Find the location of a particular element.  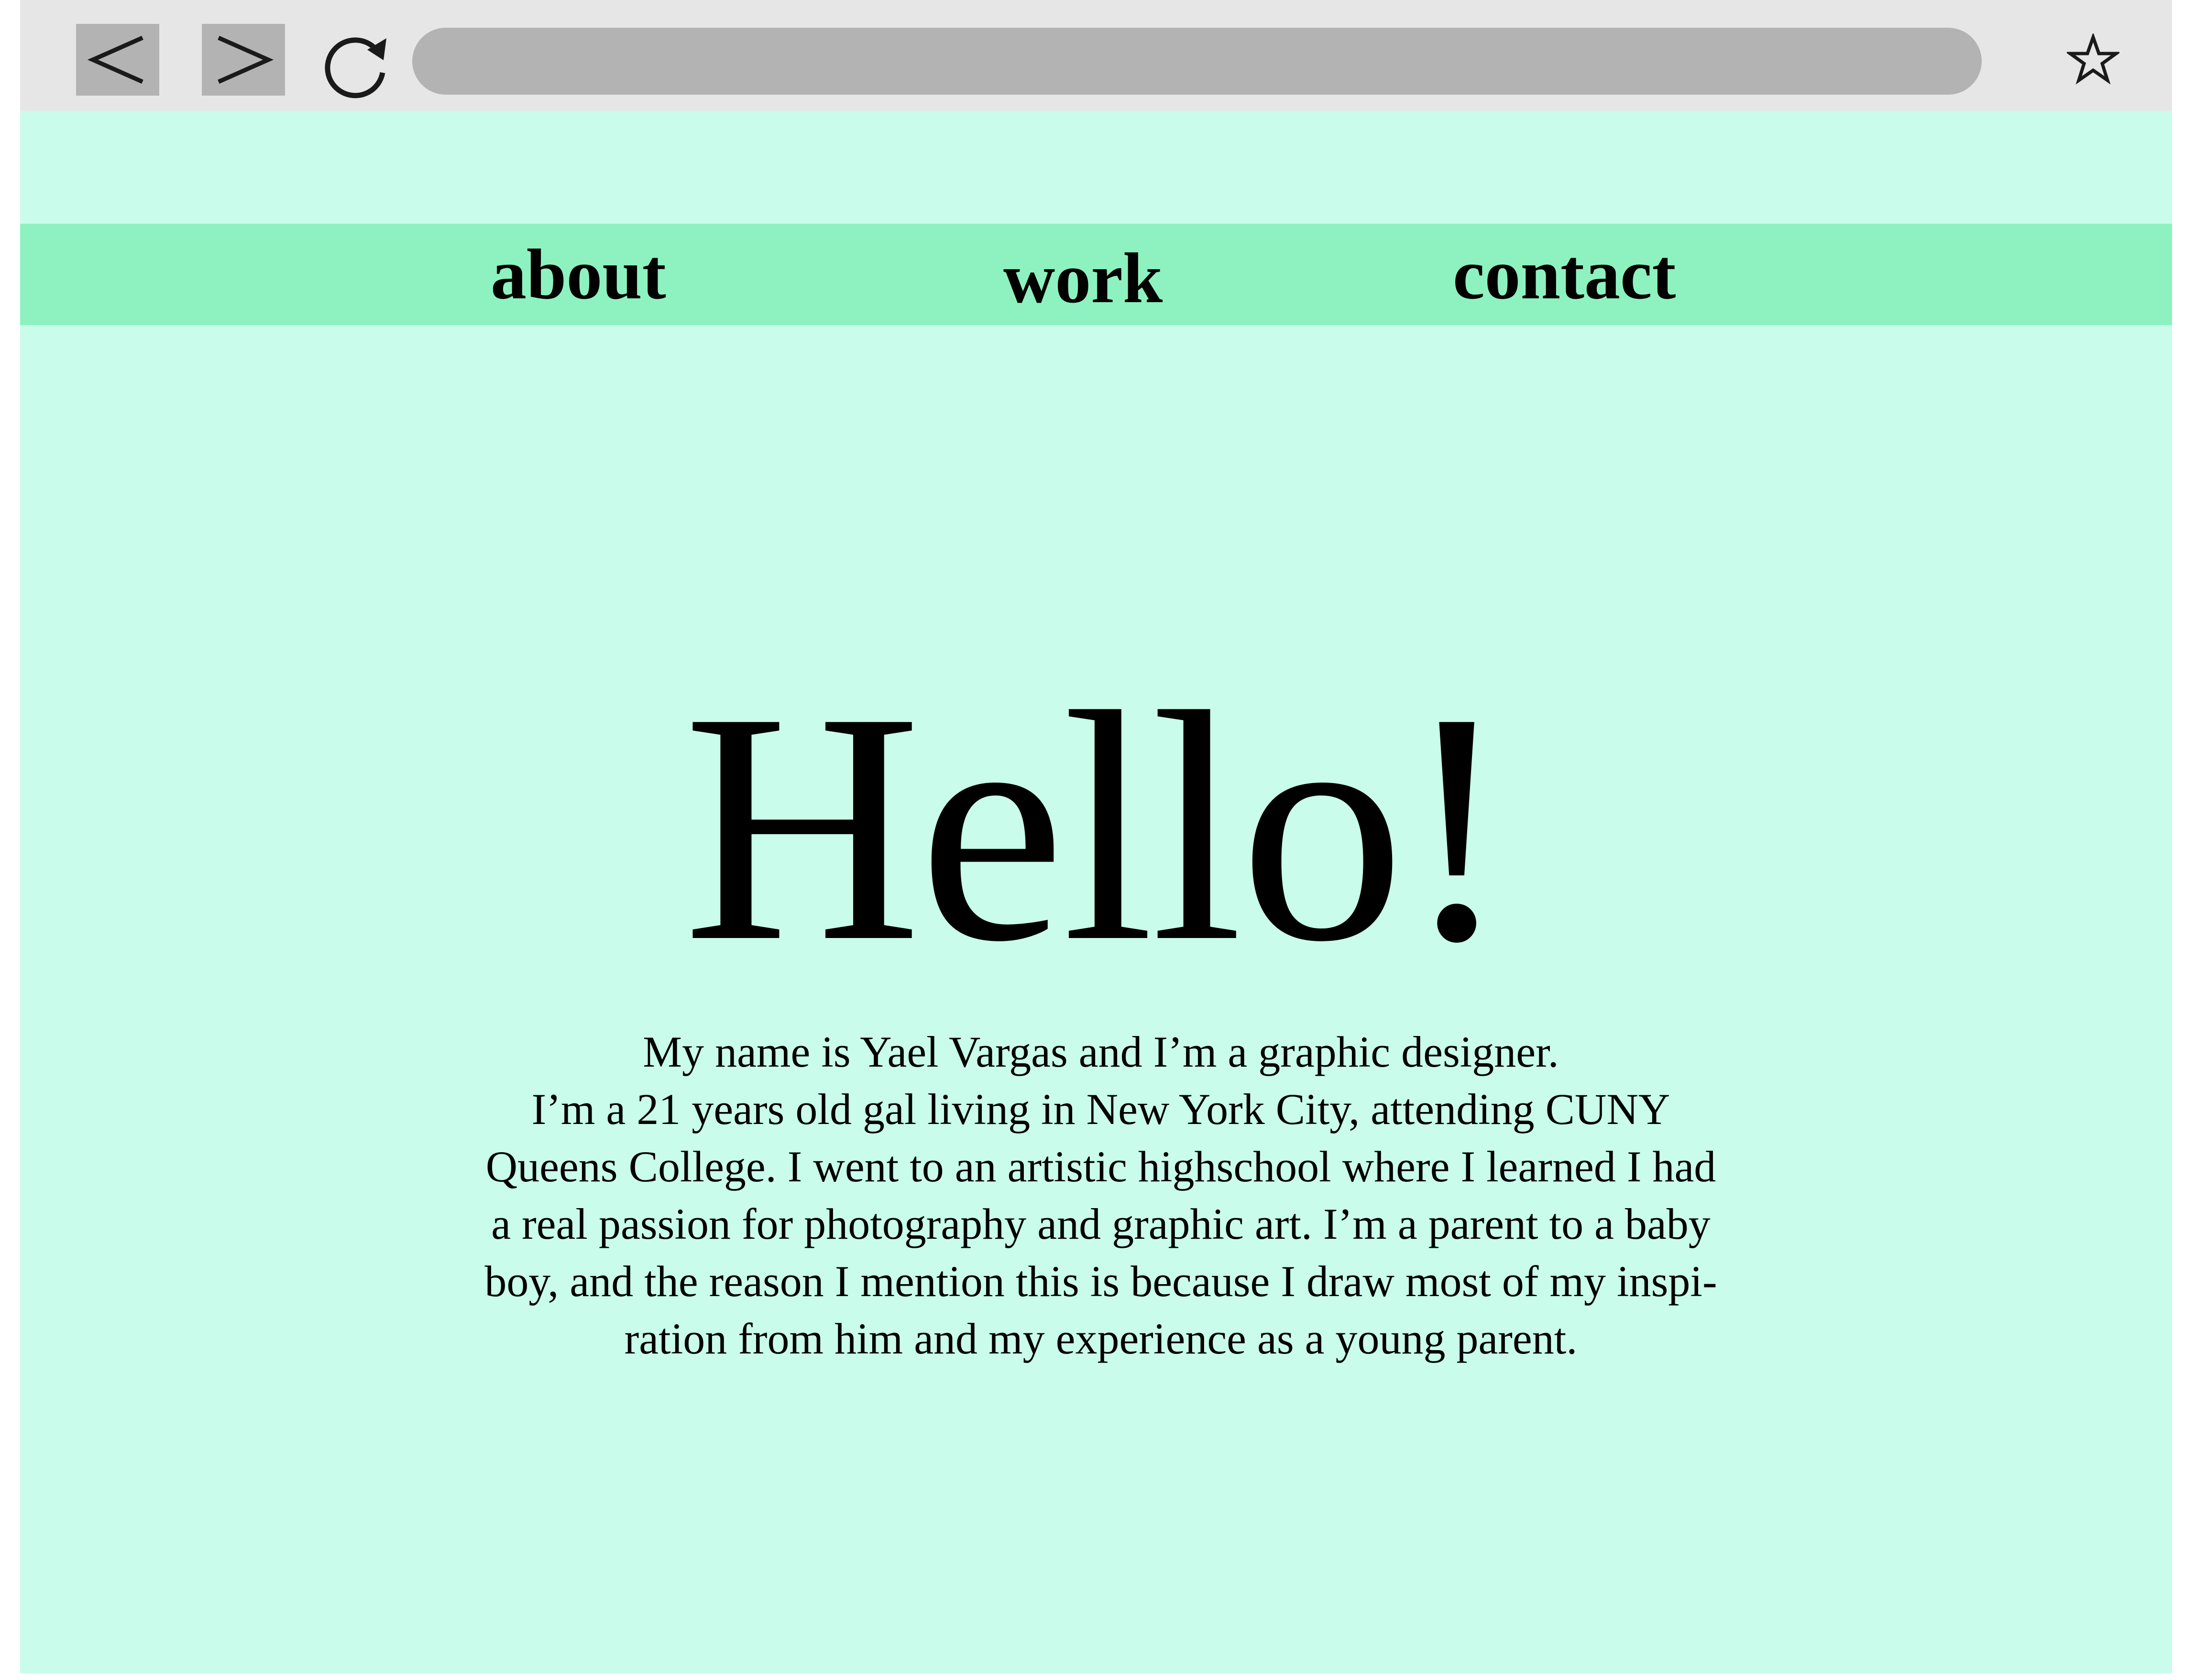

bookmark-button is located at coordinates (2093, 59).